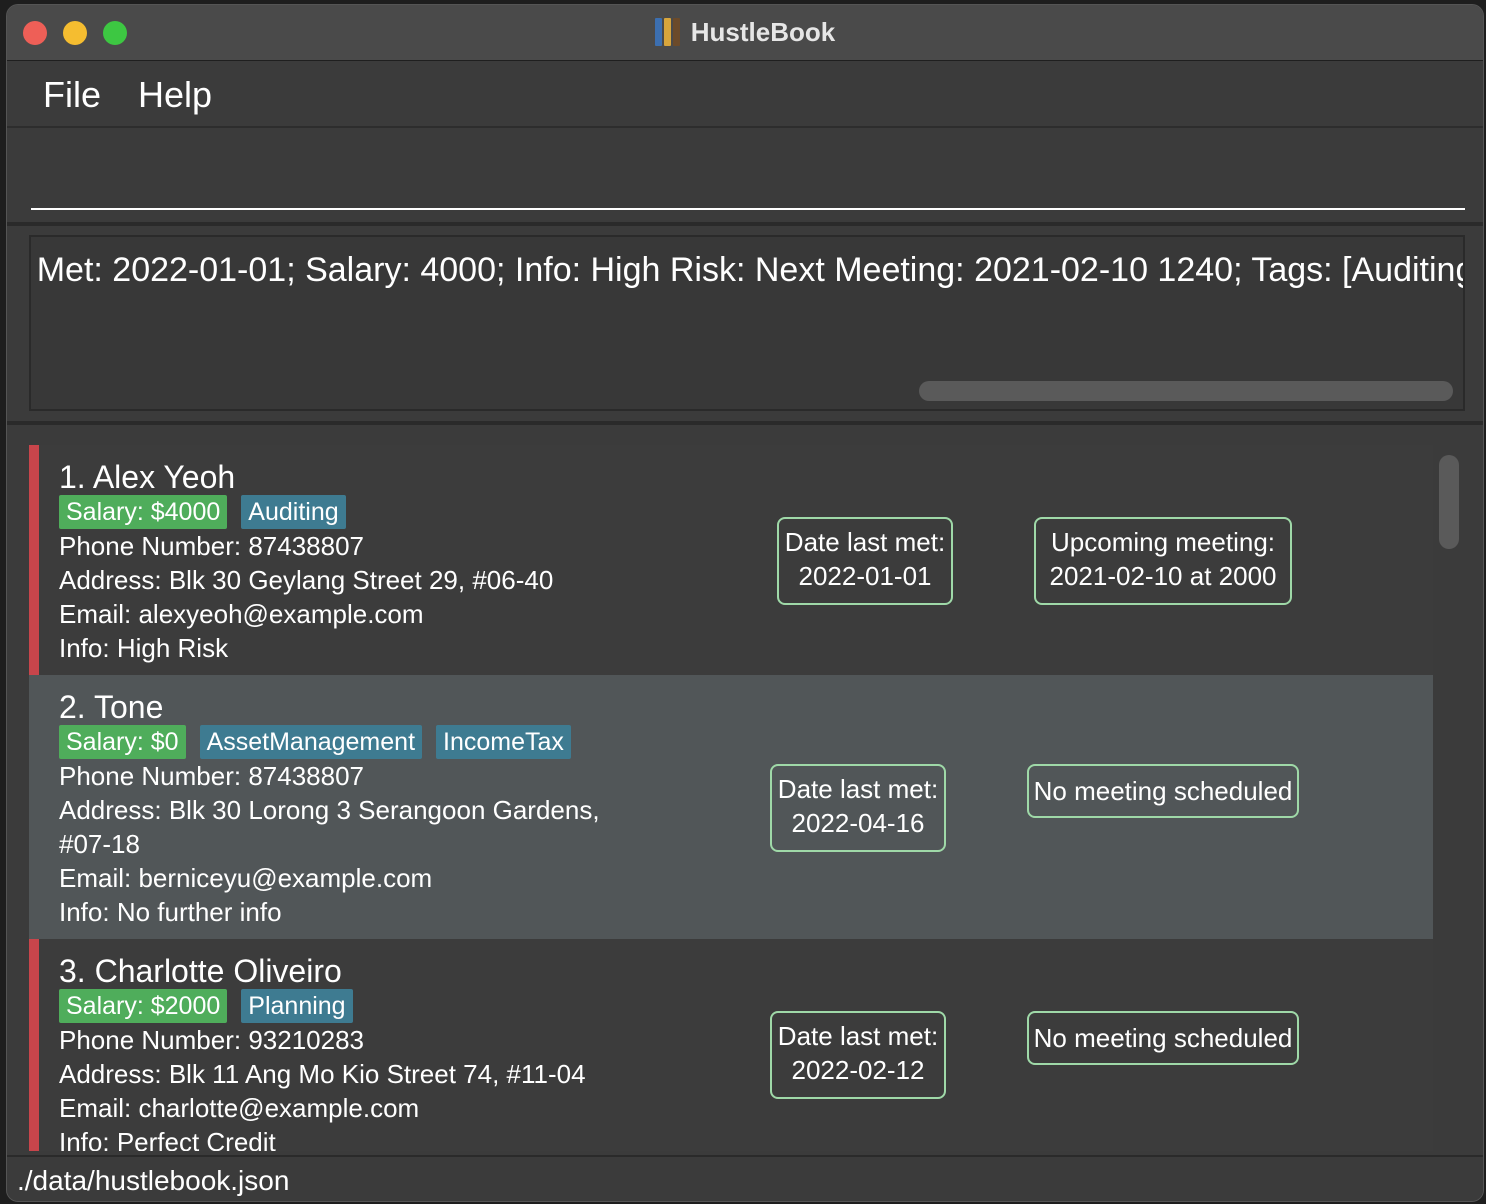 The width and height of the screenshot is (1486, 1204). I want to click on person-email: Email: berniceyu@example.com, so click(246, 878).